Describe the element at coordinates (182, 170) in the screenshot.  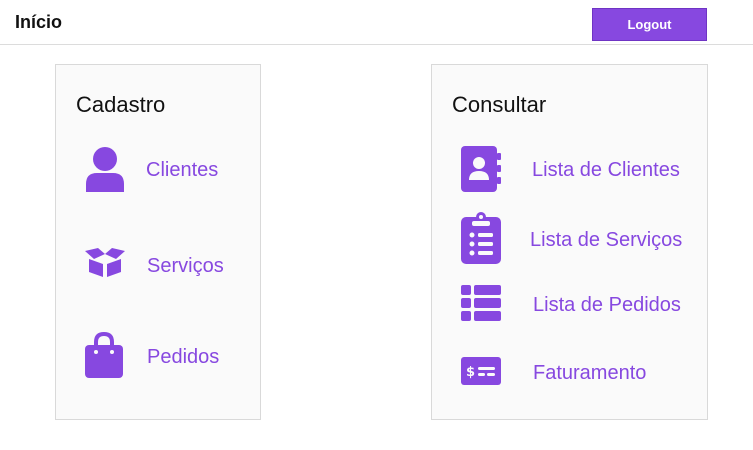
I see `cadastro-item-label: Clientes` at that location.